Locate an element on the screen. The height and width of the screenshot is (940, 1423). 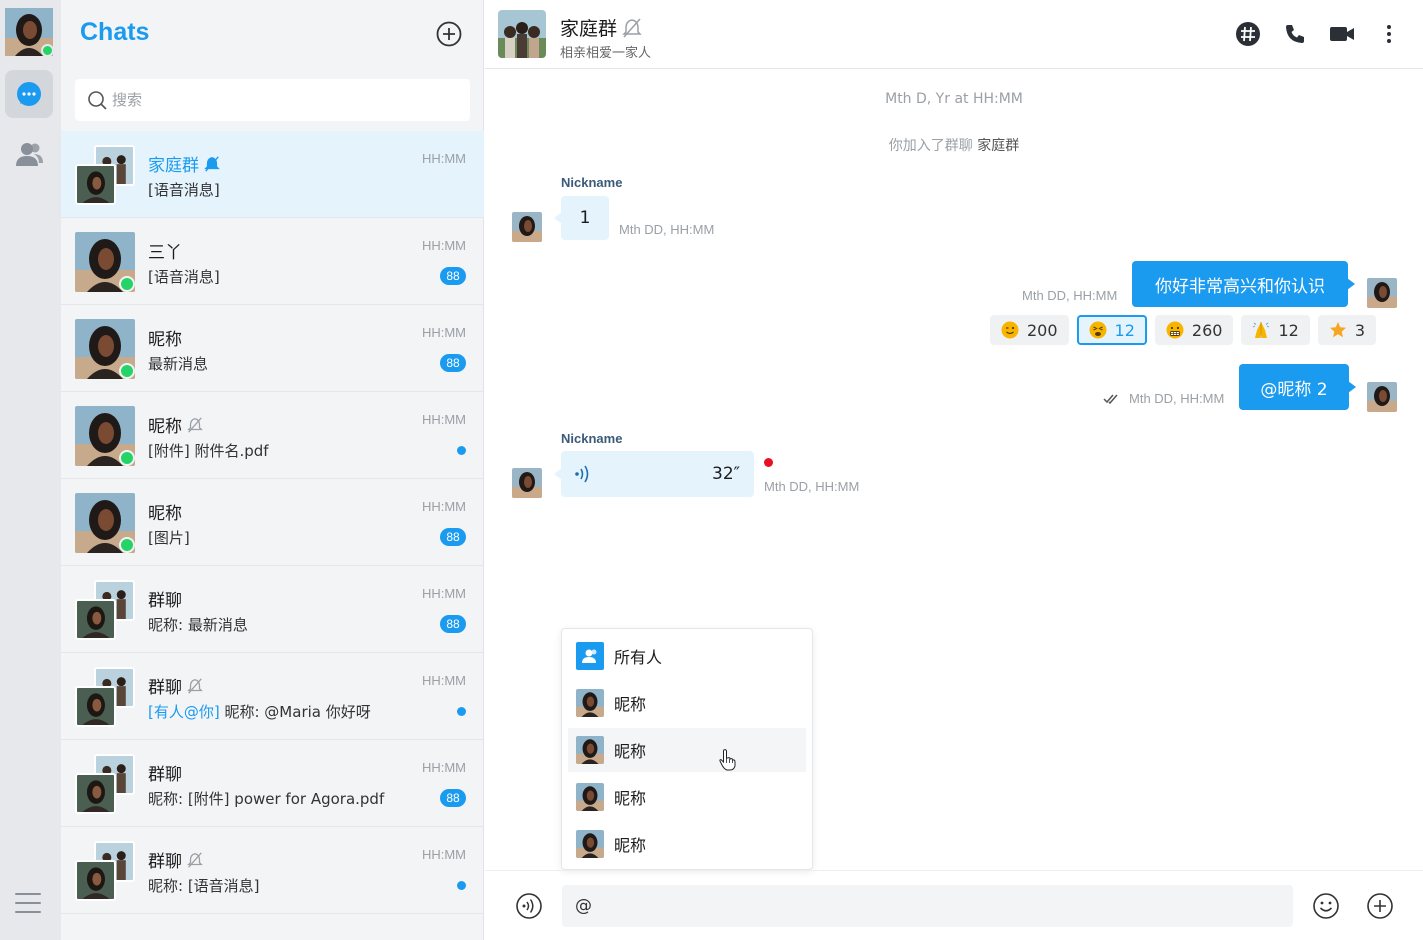
unread-dot is located at coordinates (461, 885).